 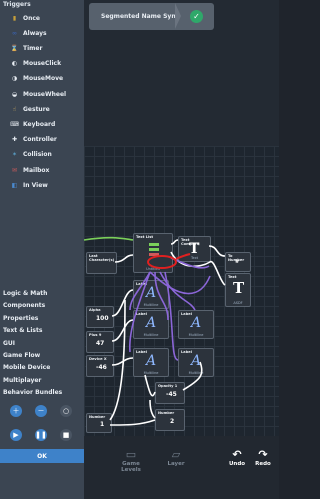 What do you see at coordinates (40, 140) in the screenshot?
I see `trigger-label: Controller` at bounding box center [40, 140].